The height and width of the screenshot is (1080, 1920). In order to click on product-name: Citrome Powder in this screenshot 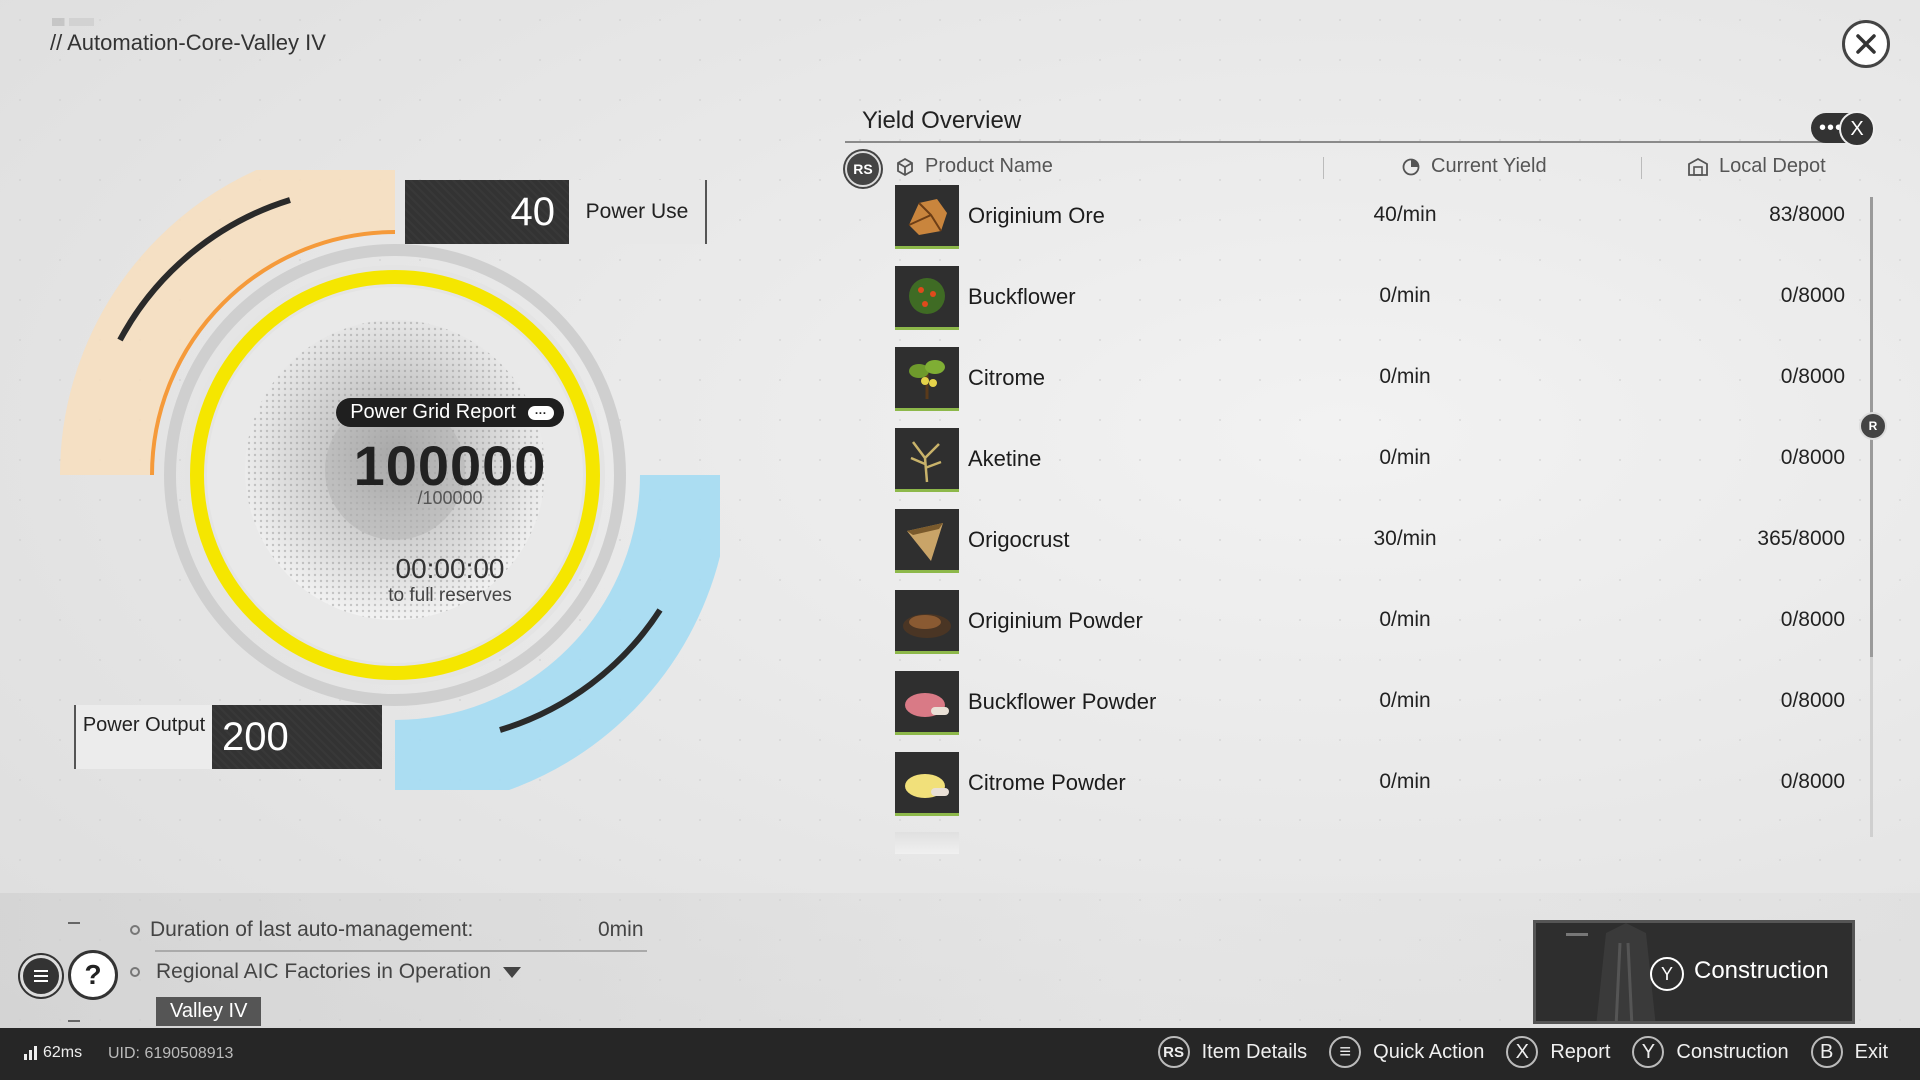, I will do `click(1047, 782)`.